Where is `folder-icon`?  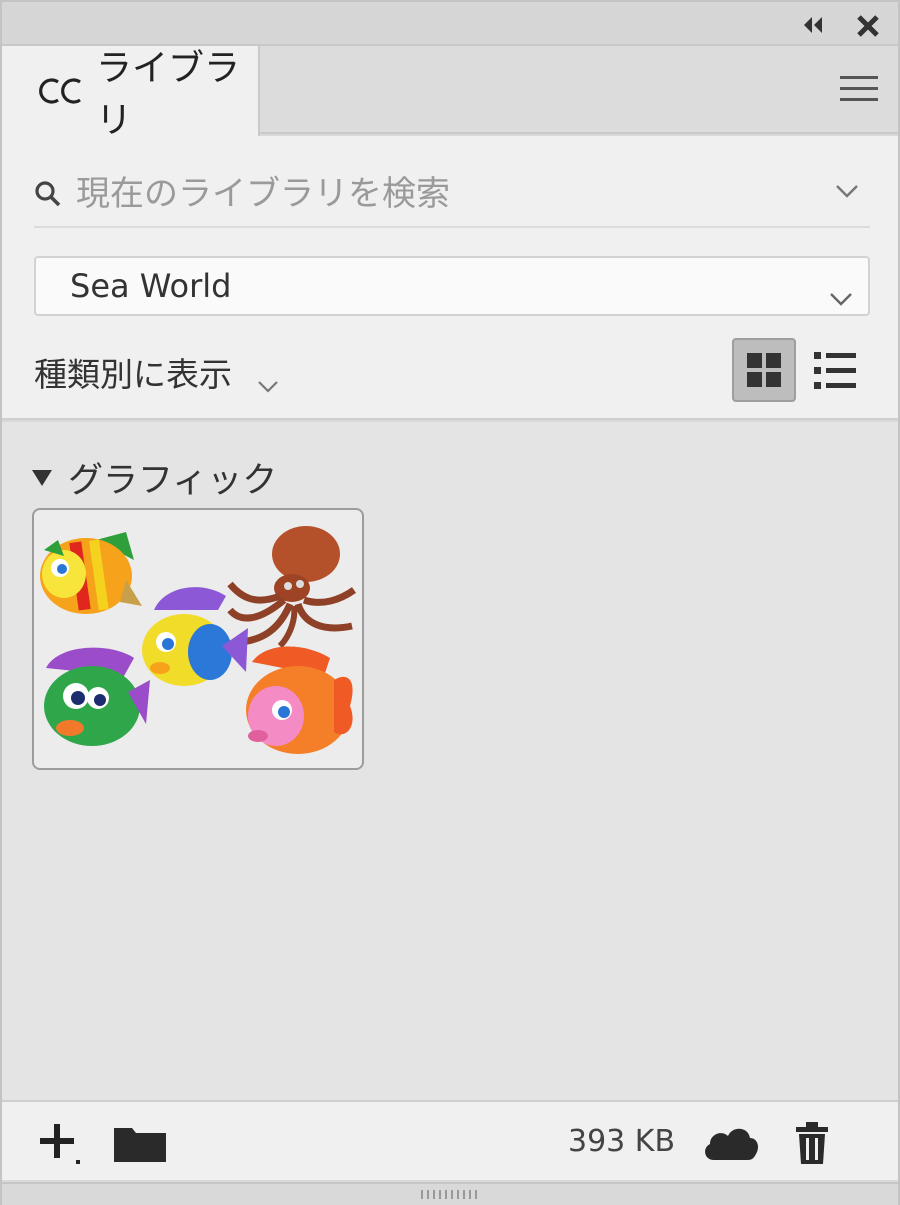 folder-icon is located at coordinates (140, 1144).